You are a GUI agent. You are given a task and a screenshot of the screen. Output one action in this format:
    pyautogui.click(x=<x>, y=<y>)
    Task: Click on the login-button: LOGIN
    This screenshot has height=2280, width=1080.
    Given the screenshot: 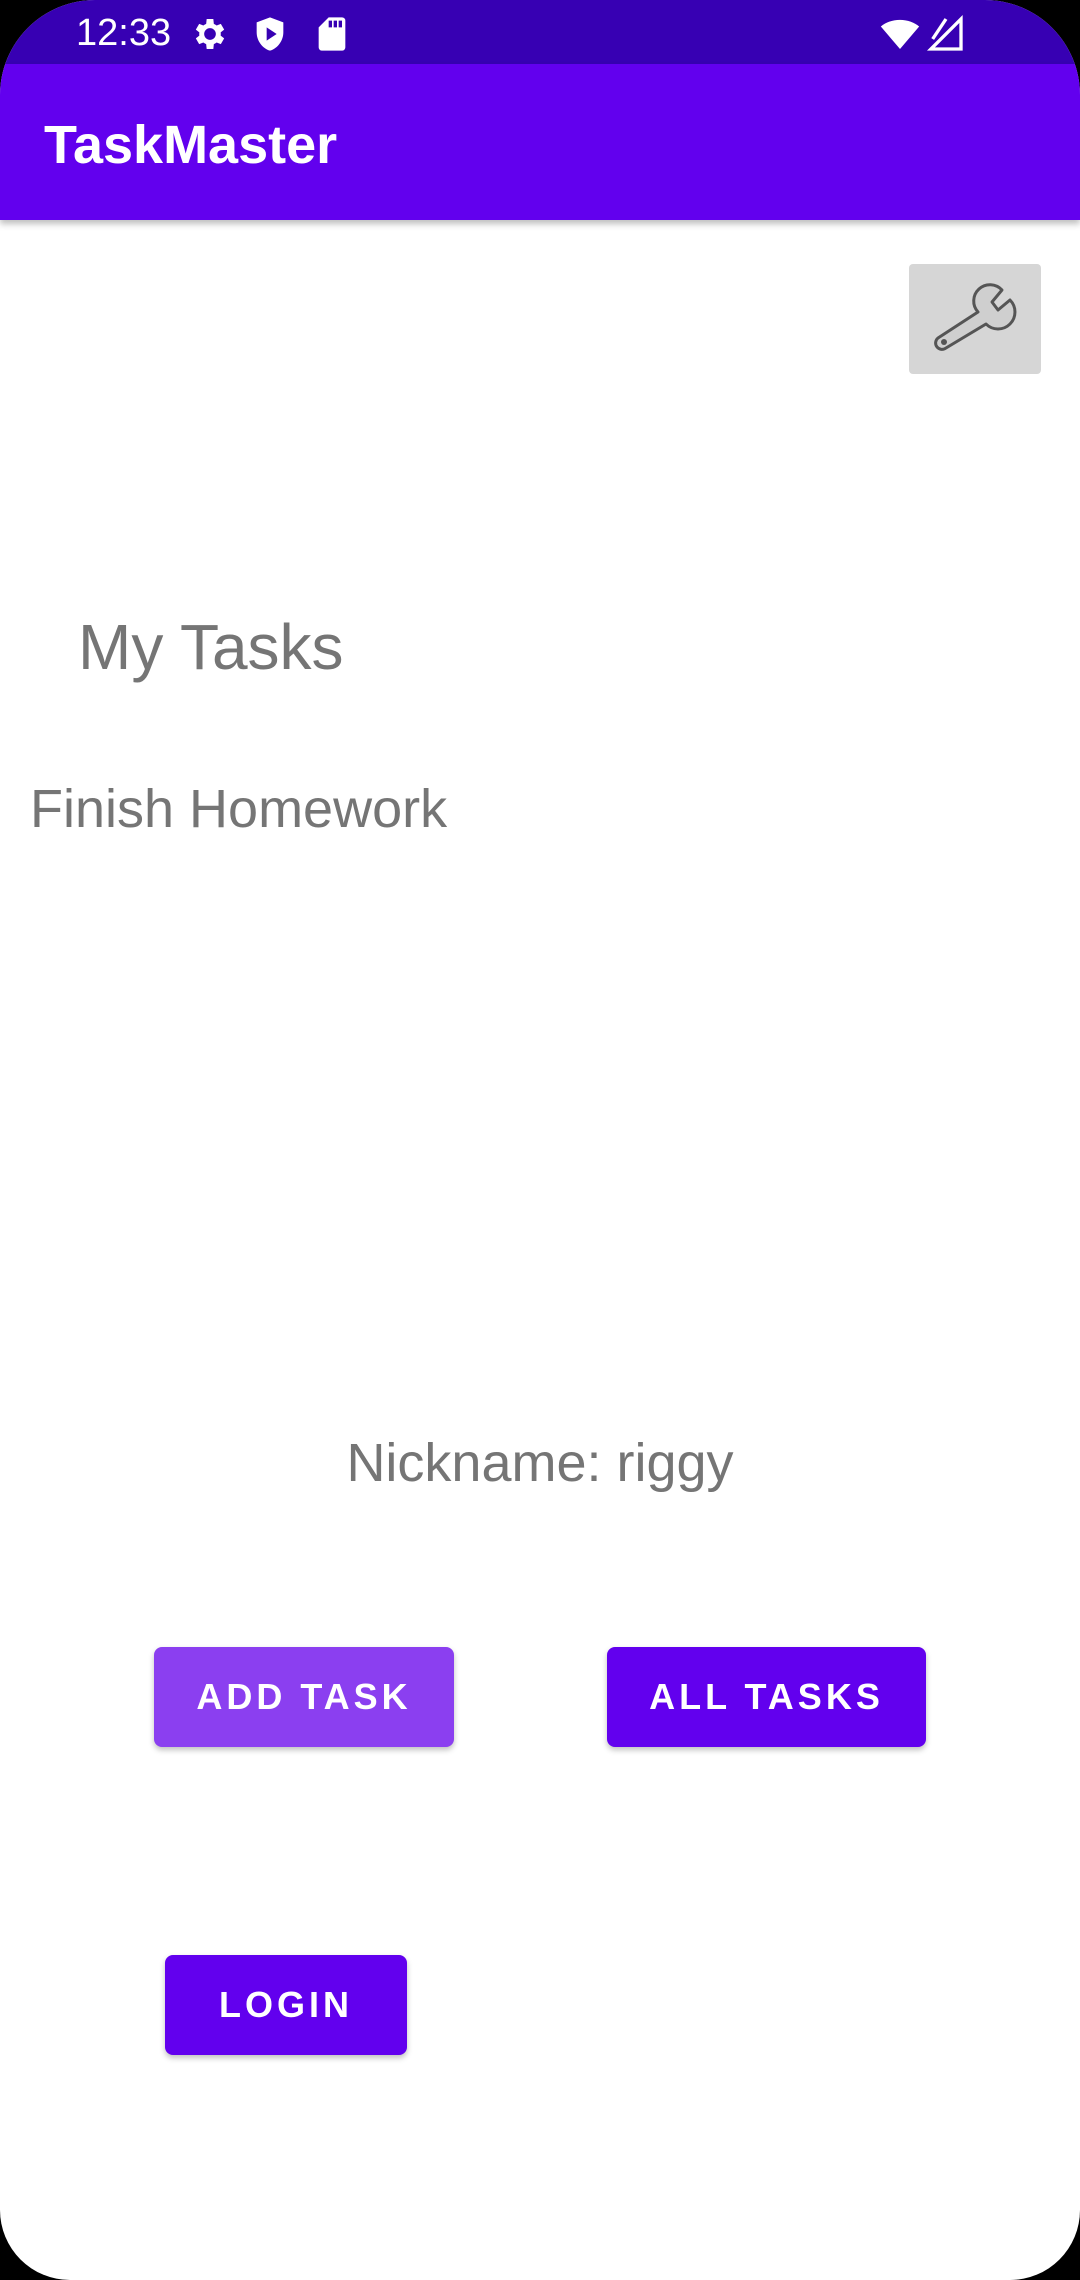 What is the action you would take?
    pyautogui.click(x=286, y=2005)
    